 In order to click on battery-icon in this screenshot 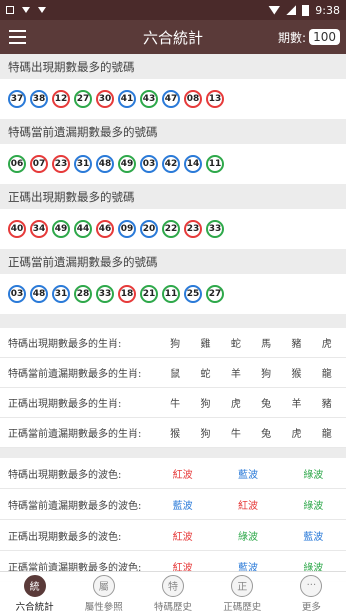, I will do `click(306, 10)`.